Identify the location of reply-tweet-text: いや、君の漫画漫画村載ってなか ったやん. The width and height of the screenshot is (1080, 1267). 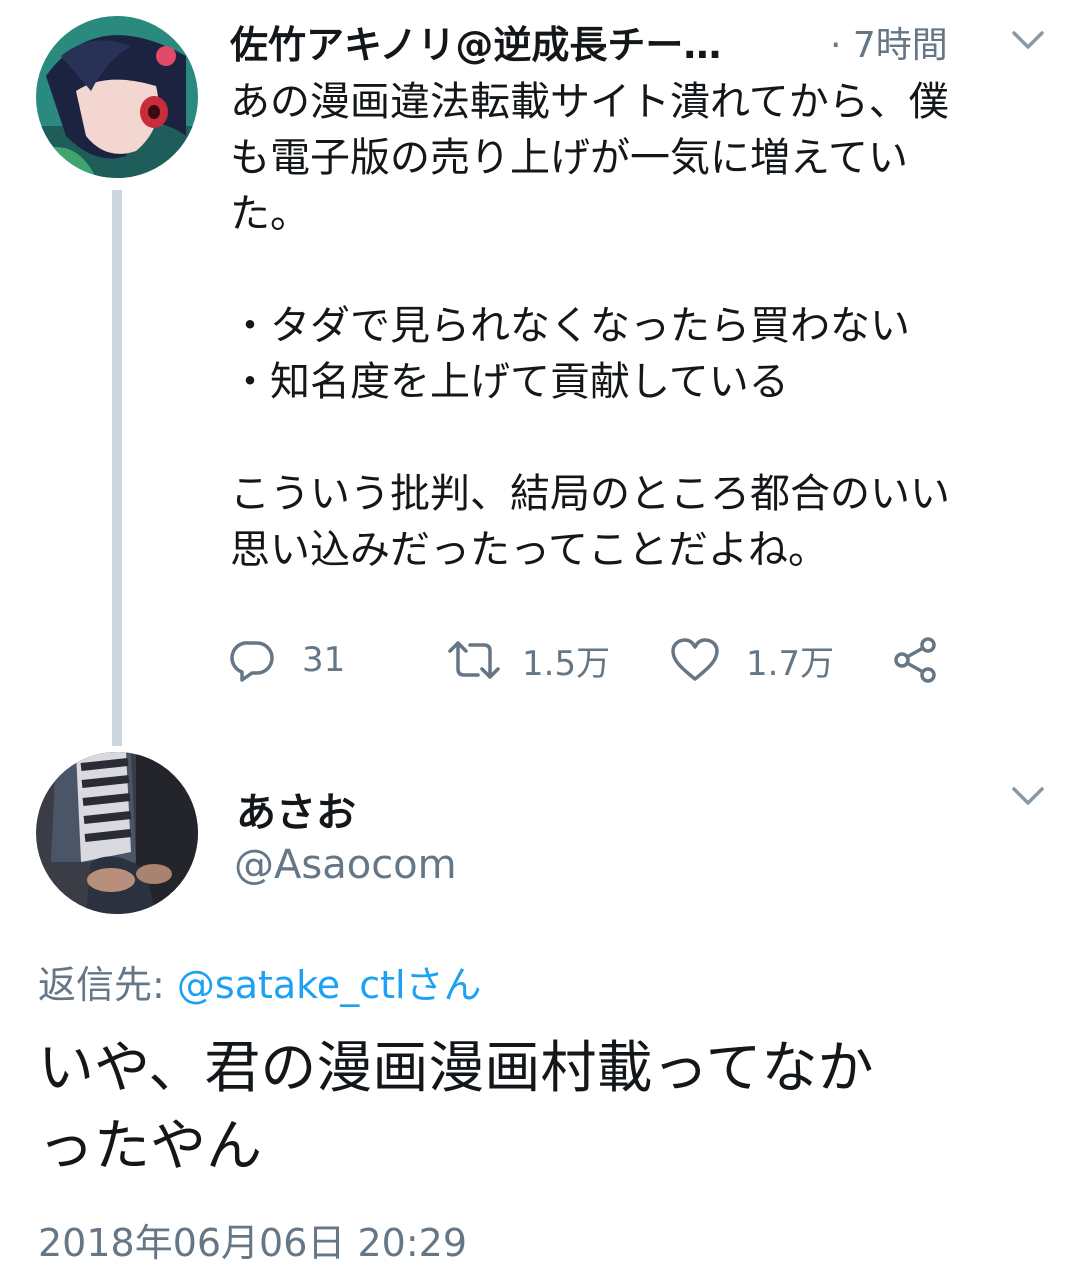
(543, 1108).